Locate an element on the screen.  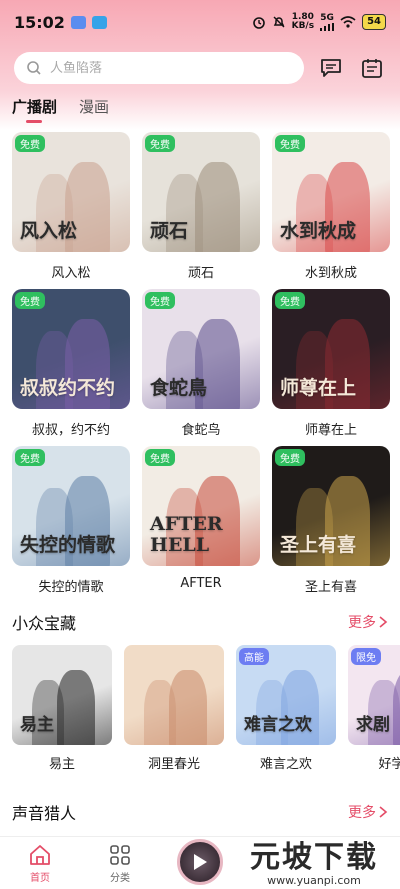
calendar-button is located at coordinates (372, 68).